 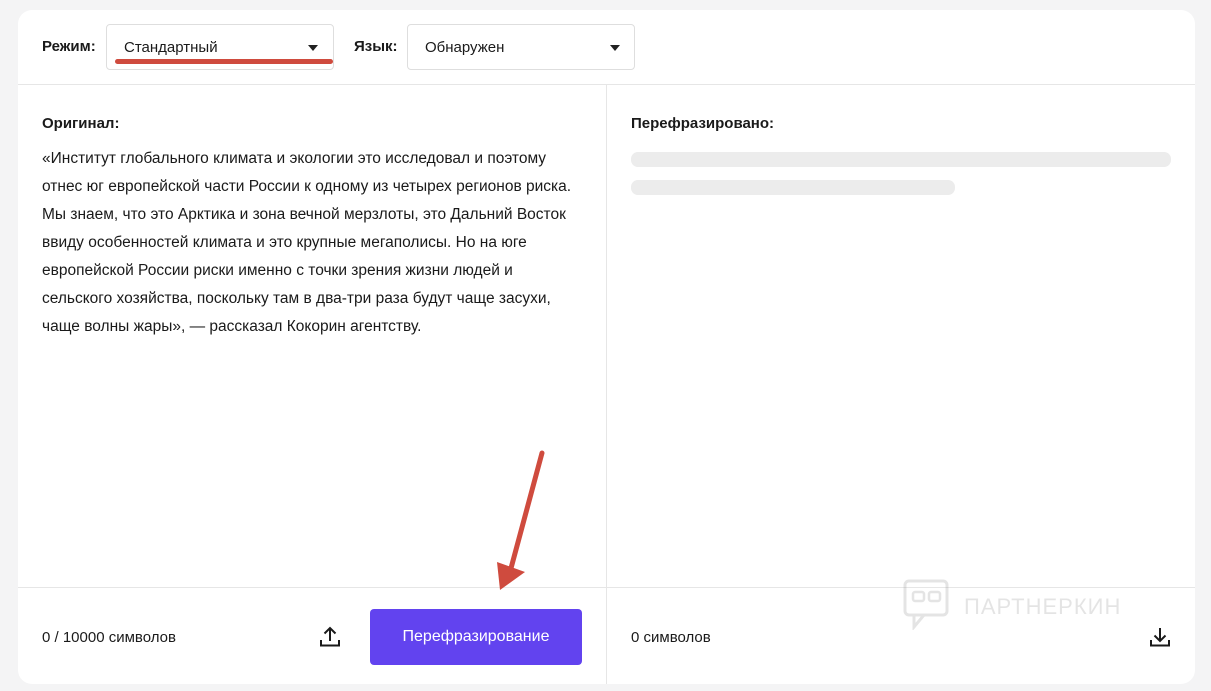 What do you see at coordinates (376, 46) in the screenshot?
I see `language-label: Язык:` at bounding box center [376, 46].